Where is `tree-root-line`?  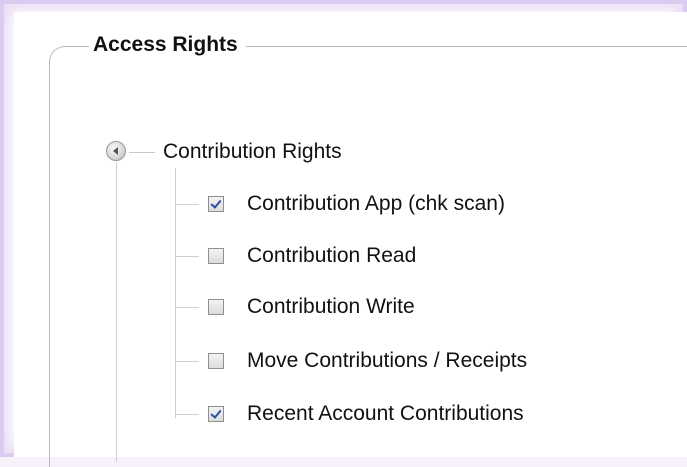 tree-root-line is located at coordinates (116, 312).